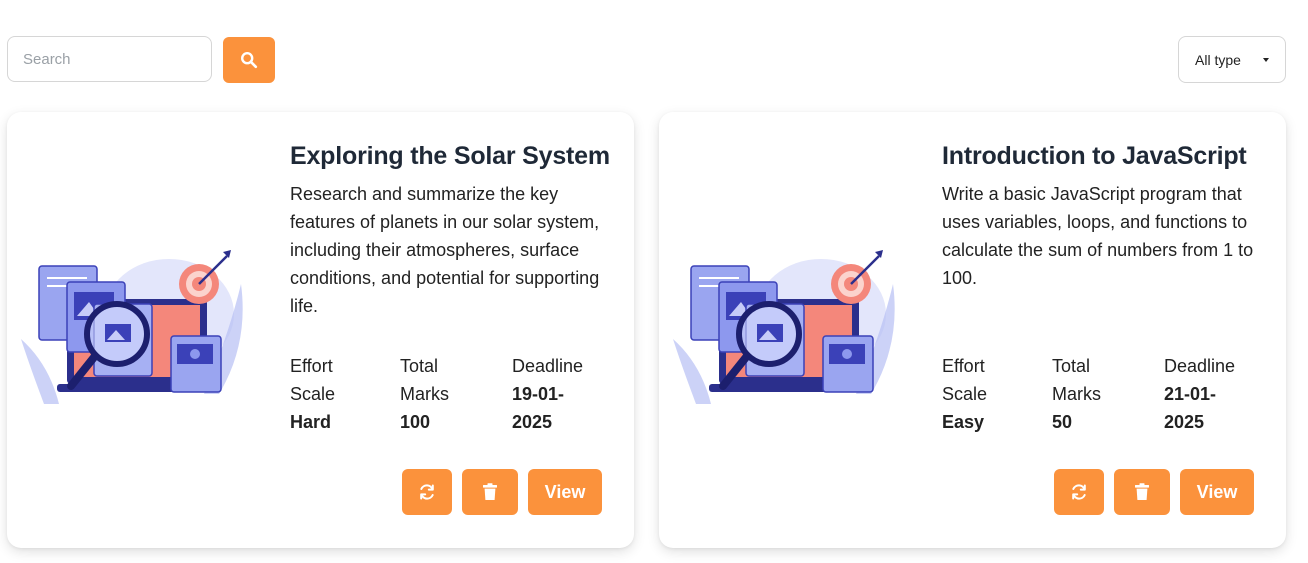  Describe the element at coordinates (963, 422) in the screenshot. I see `effort-scale-value: Easy` at that location.